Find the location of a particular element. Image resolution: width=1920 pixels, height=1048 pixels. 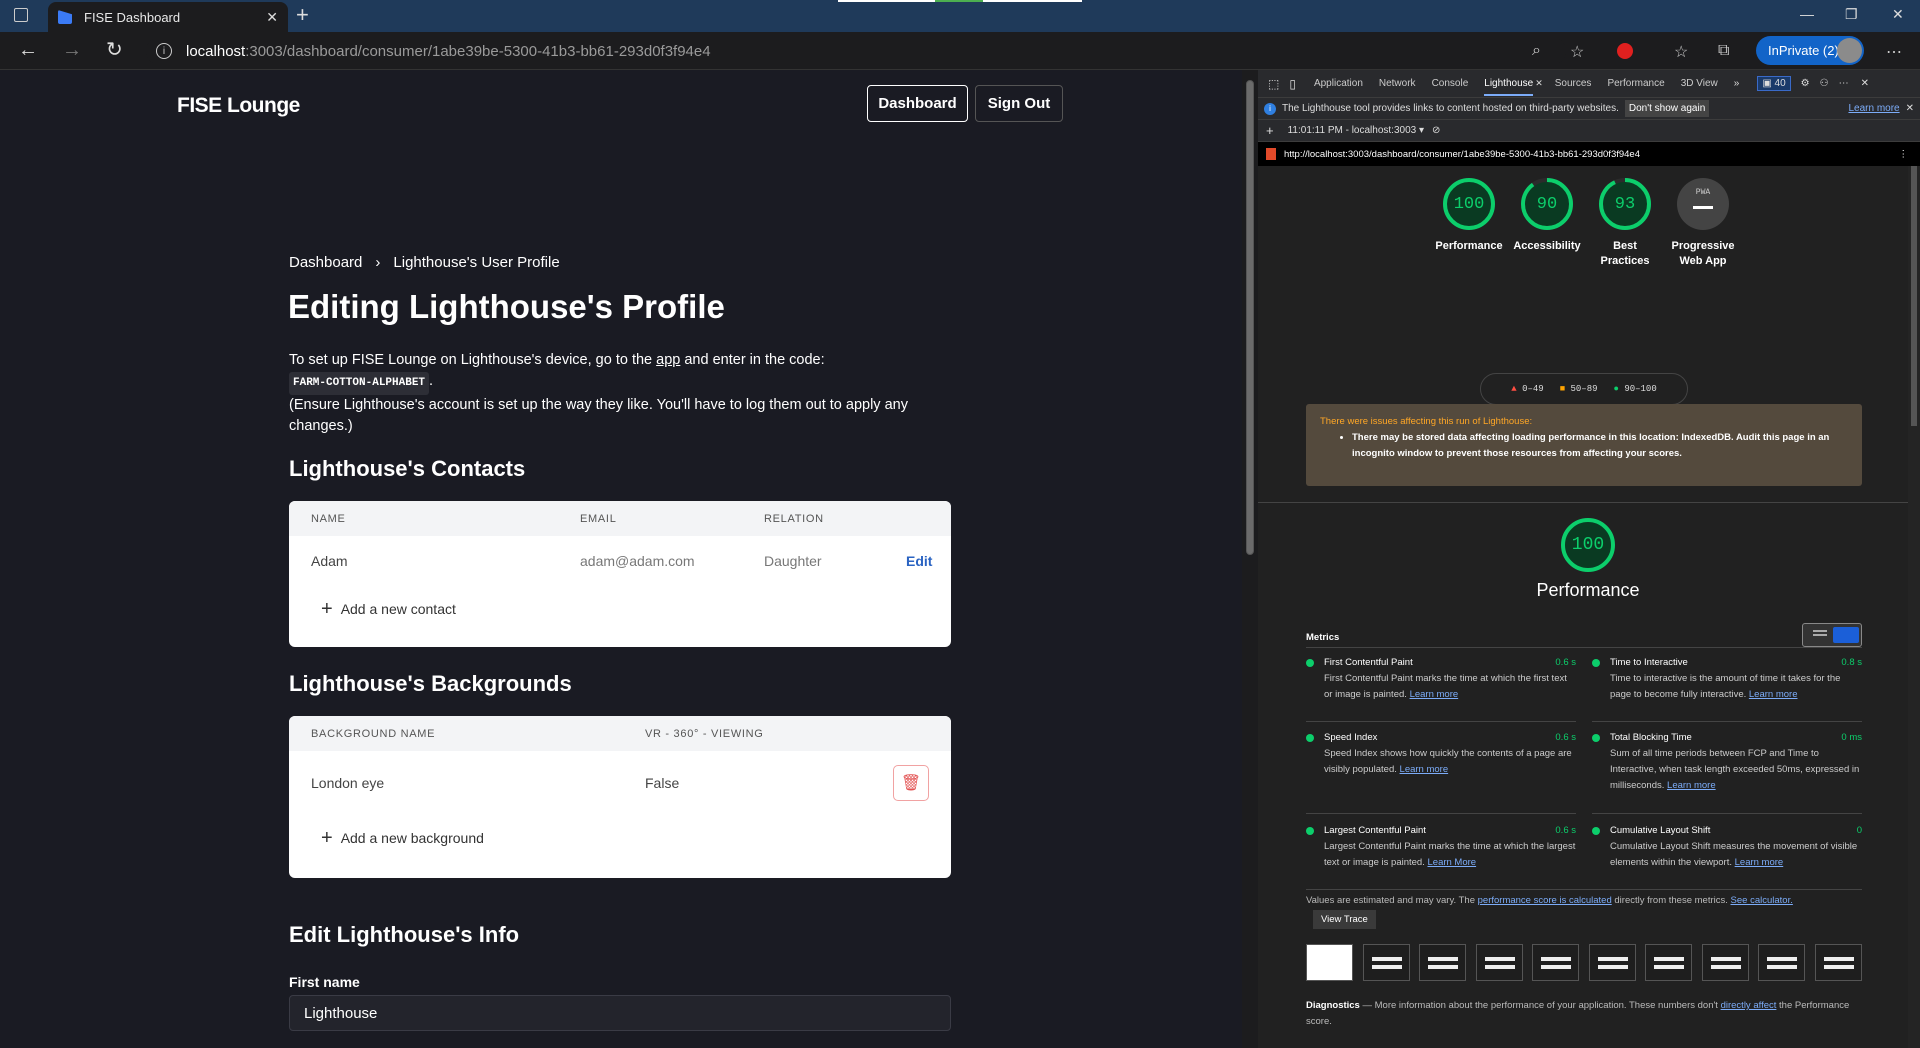

col-vr-viewing: VR - 360° - VIEWING is located at coordinates (704, 733).